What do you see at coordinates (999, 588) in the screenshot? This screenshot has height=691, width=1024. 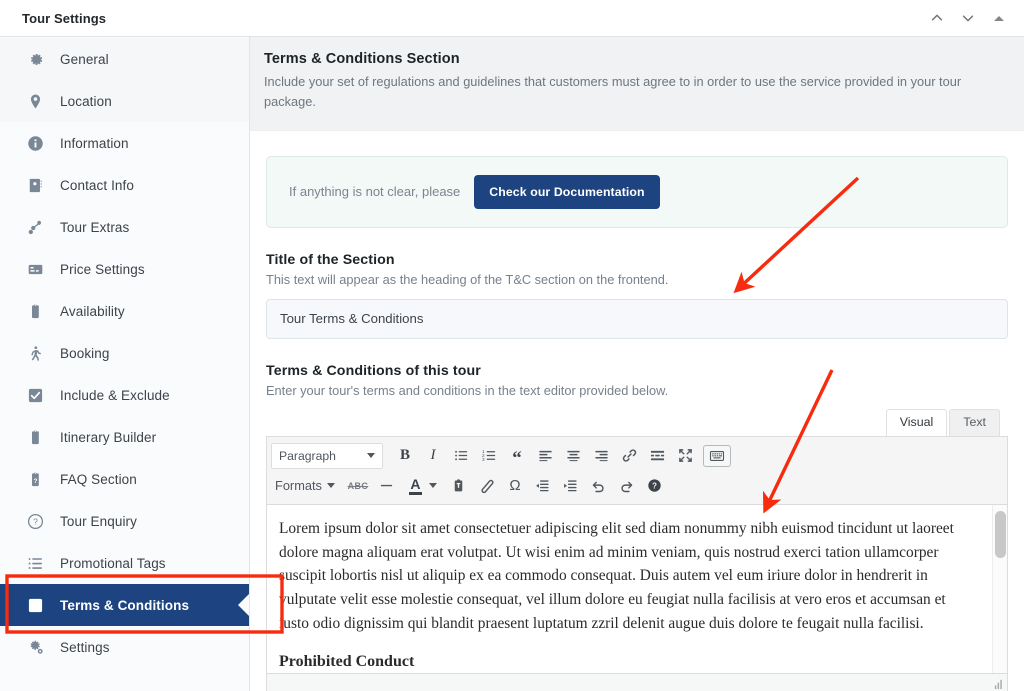 I see `editor-scrollbar` at bounding box center [999, 588].